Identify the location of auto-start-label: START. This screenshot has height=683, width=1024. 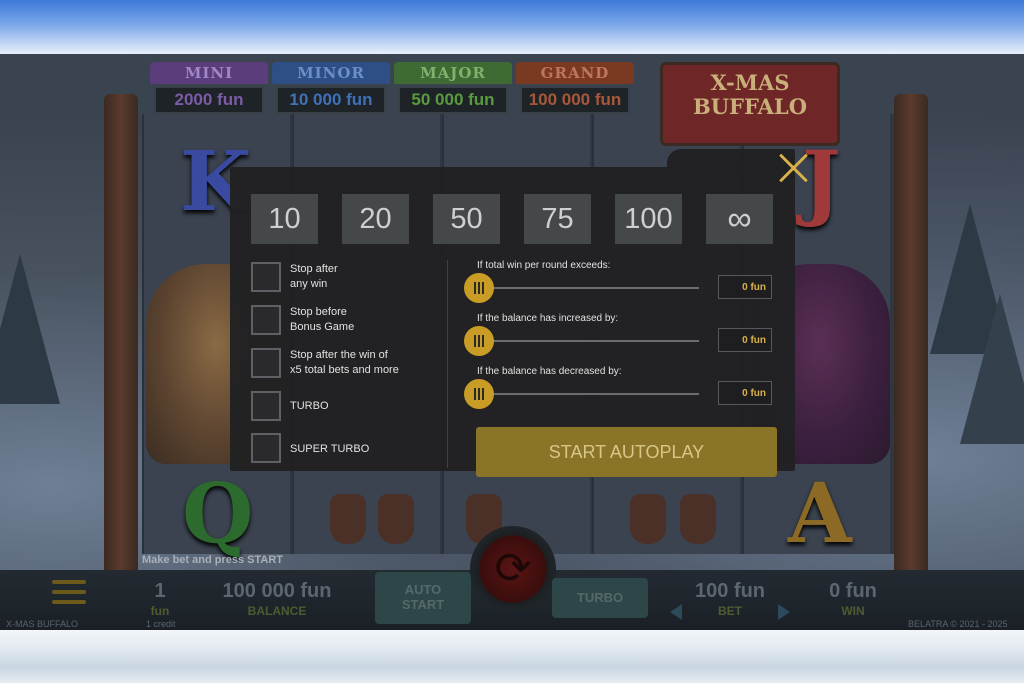
(423, 604).